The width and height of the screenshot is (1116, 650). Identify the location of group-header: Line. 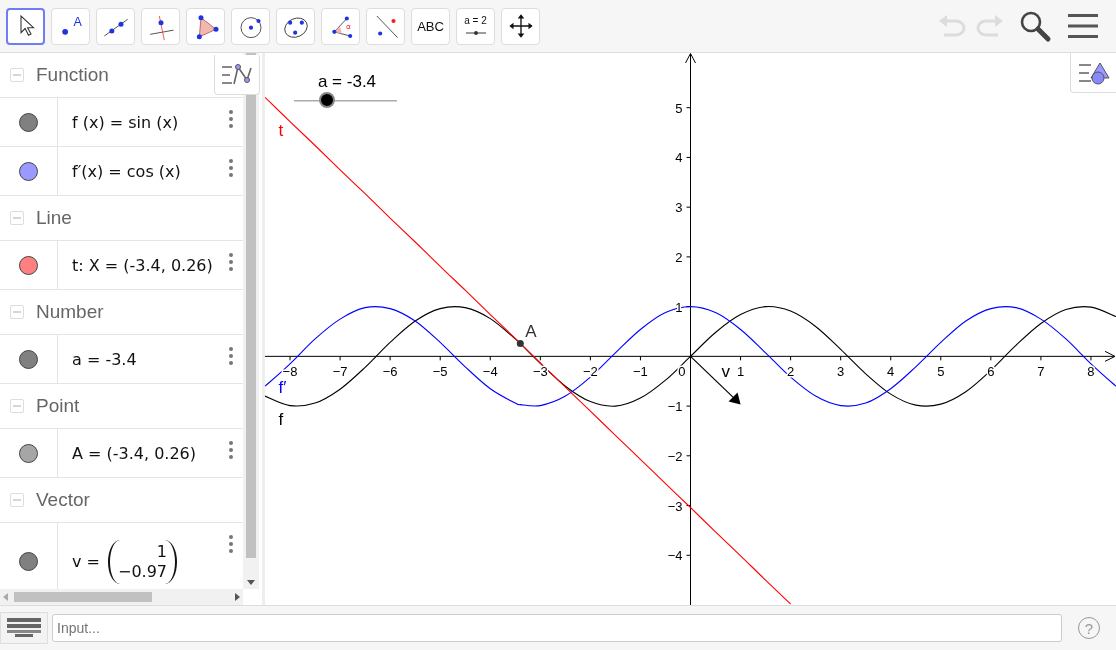
(54, 218).